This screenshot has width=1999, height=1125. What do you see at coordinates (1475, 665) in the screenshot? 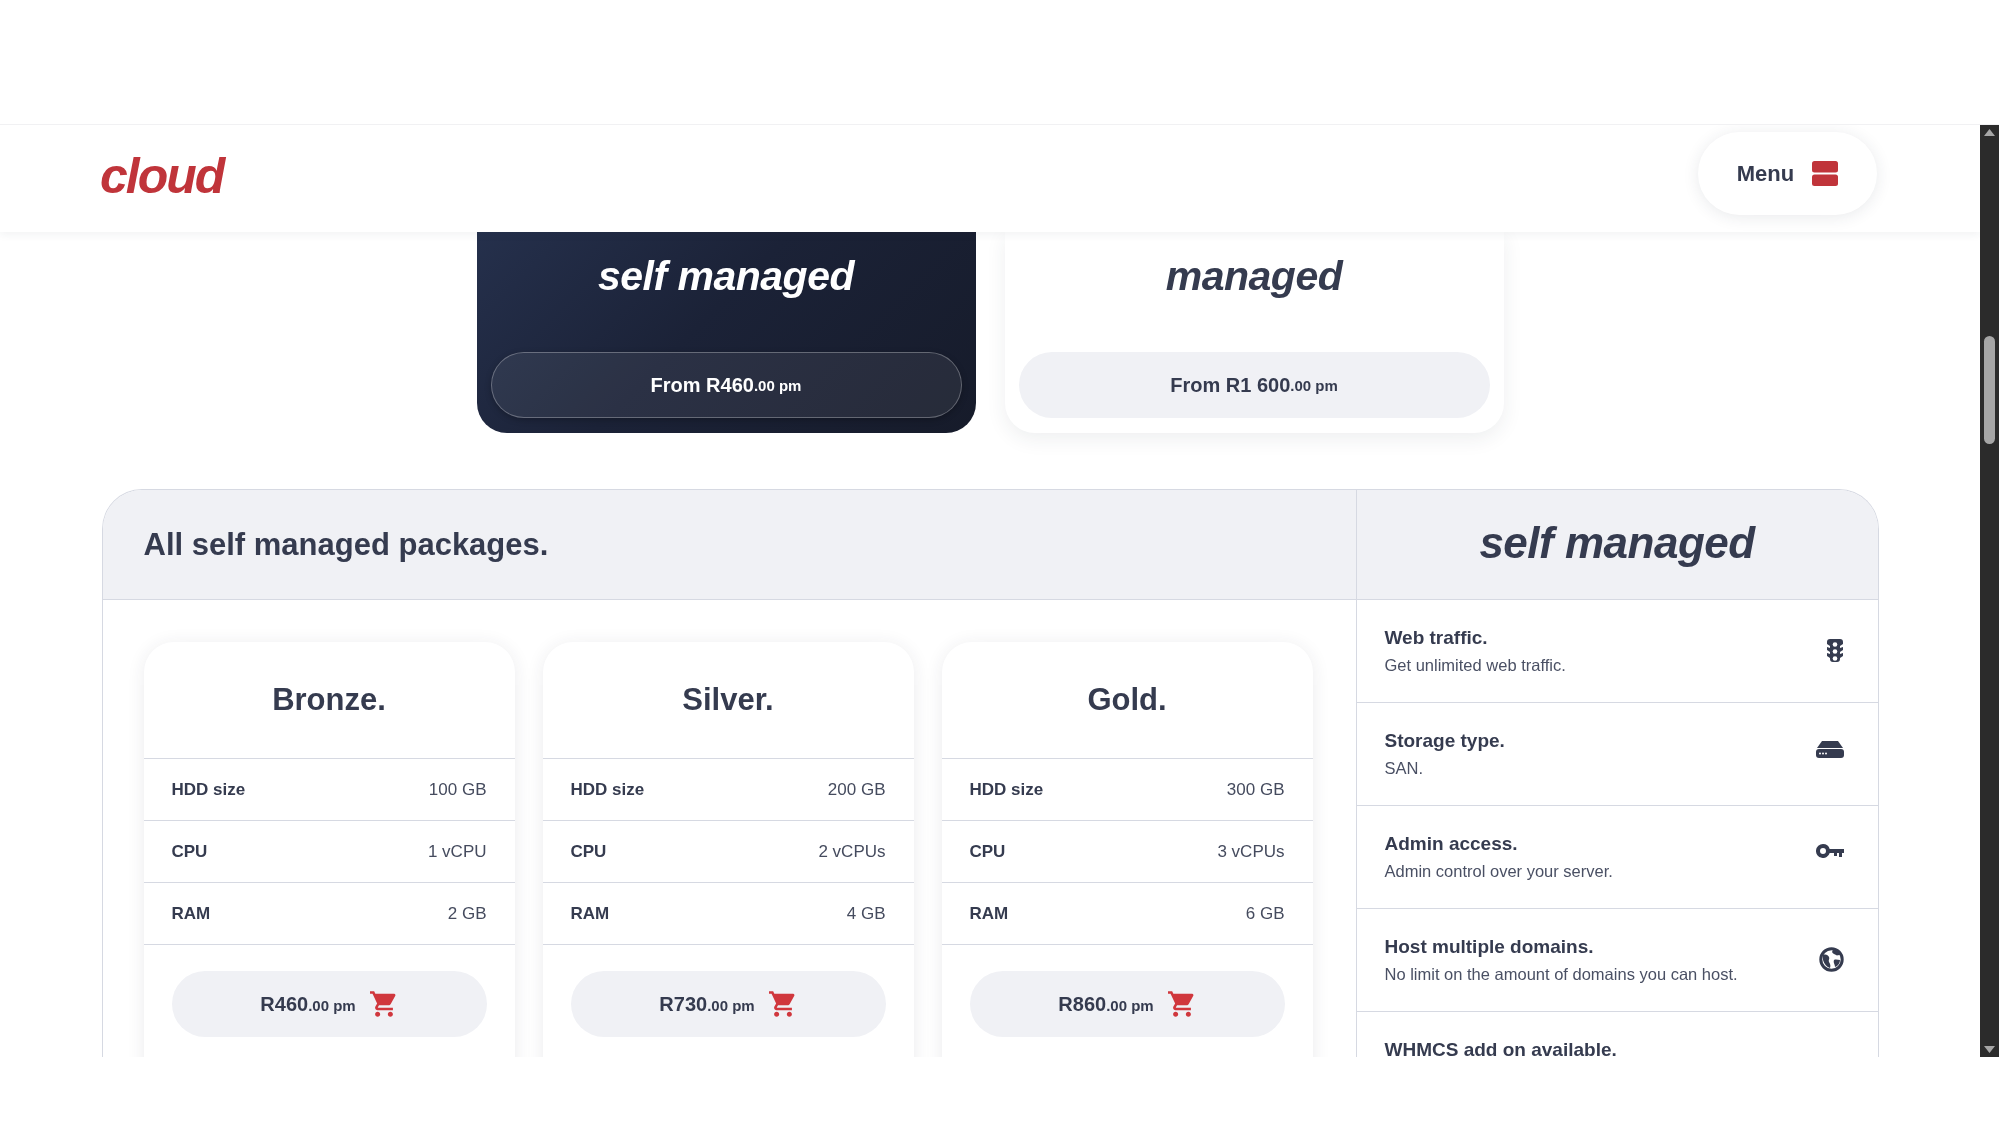
I see `feature-description: Get unlimited web traffic.` at bounding box center [1475, 665].